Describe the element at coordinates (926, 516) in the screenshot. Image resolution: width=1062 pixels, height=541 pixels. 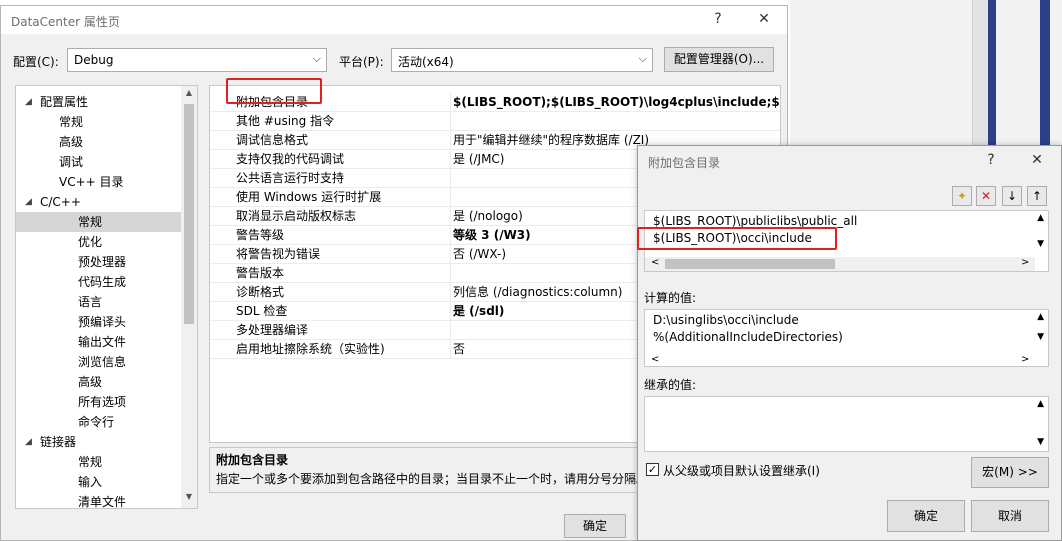
I see `dialog-ok-button: 确定` at that location.